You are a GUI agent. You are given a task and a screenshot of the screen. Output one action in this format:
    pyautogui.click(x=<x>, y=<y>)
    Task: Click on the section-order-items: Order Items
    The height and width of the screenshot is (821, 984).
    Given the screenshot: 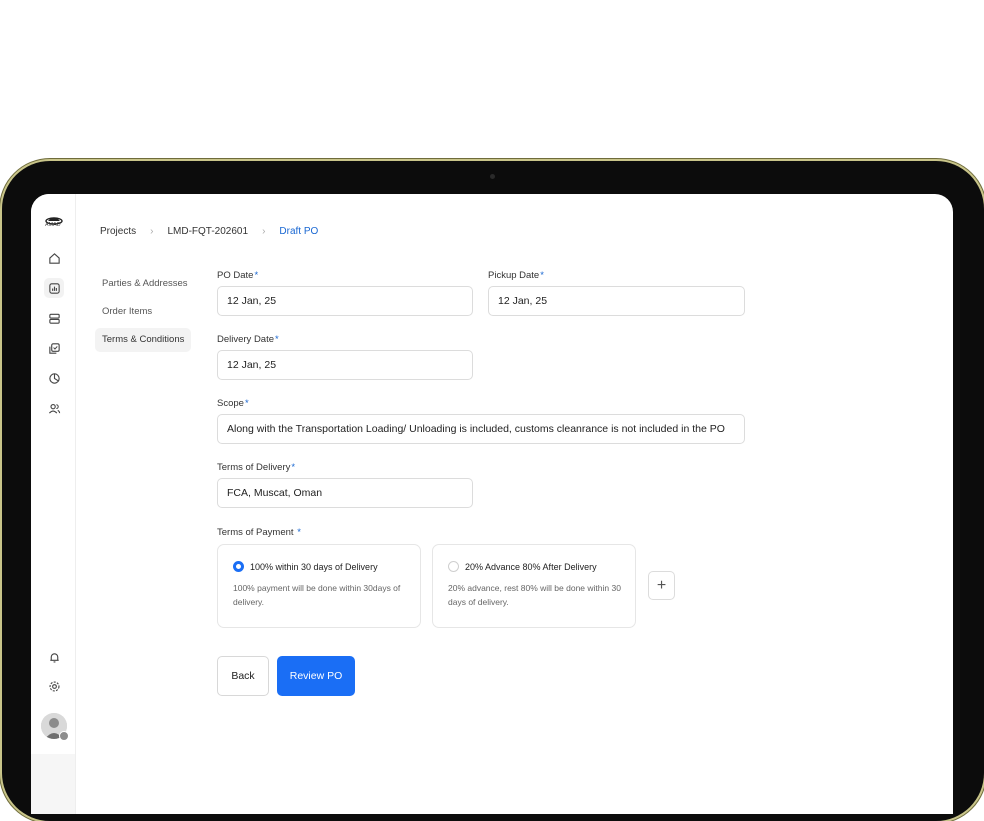 What is the action you would take?
    pyautogui.click(x=143, y=312)
    